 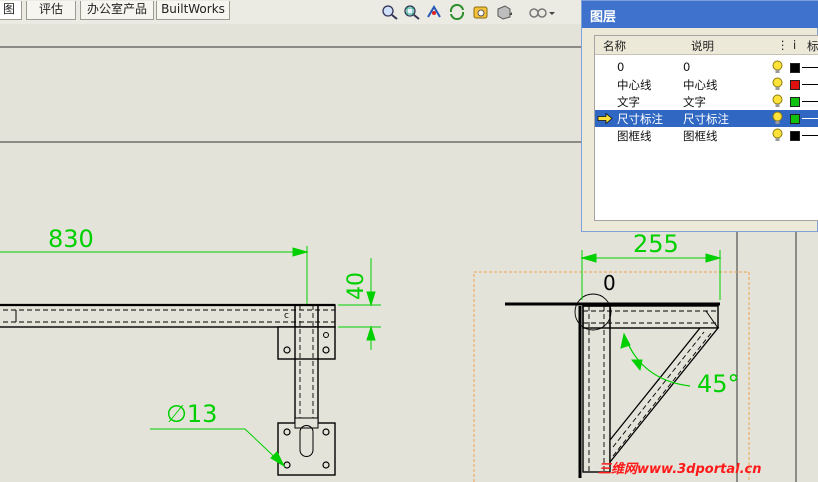 I want to click on layers-title-bar: 图层, so click(x=700, y=14).